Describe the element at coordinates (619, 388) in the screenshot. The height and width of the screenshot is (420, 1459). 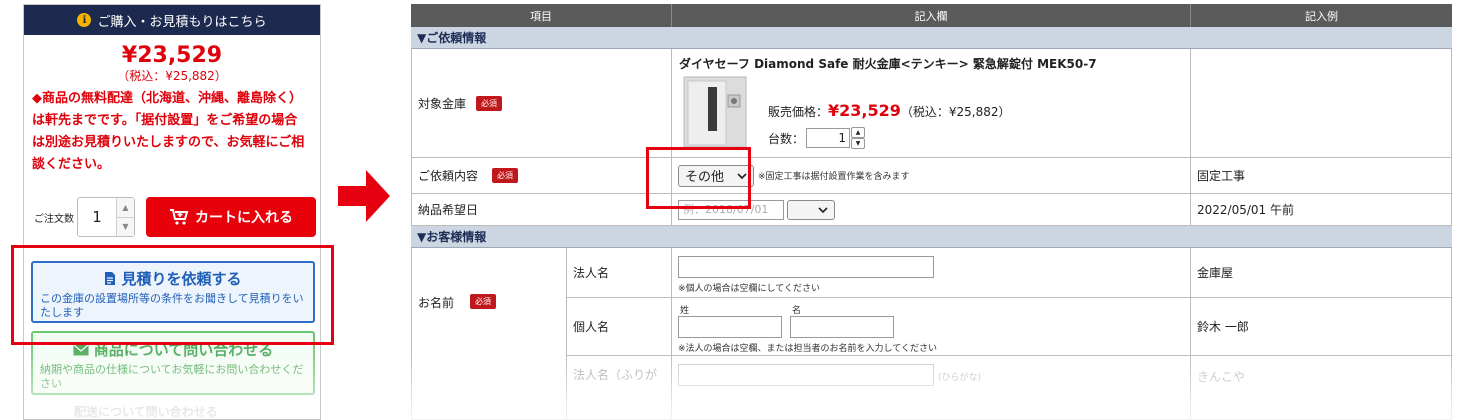
I see `corp-kana-label: 法人名（ふりが` at that location.